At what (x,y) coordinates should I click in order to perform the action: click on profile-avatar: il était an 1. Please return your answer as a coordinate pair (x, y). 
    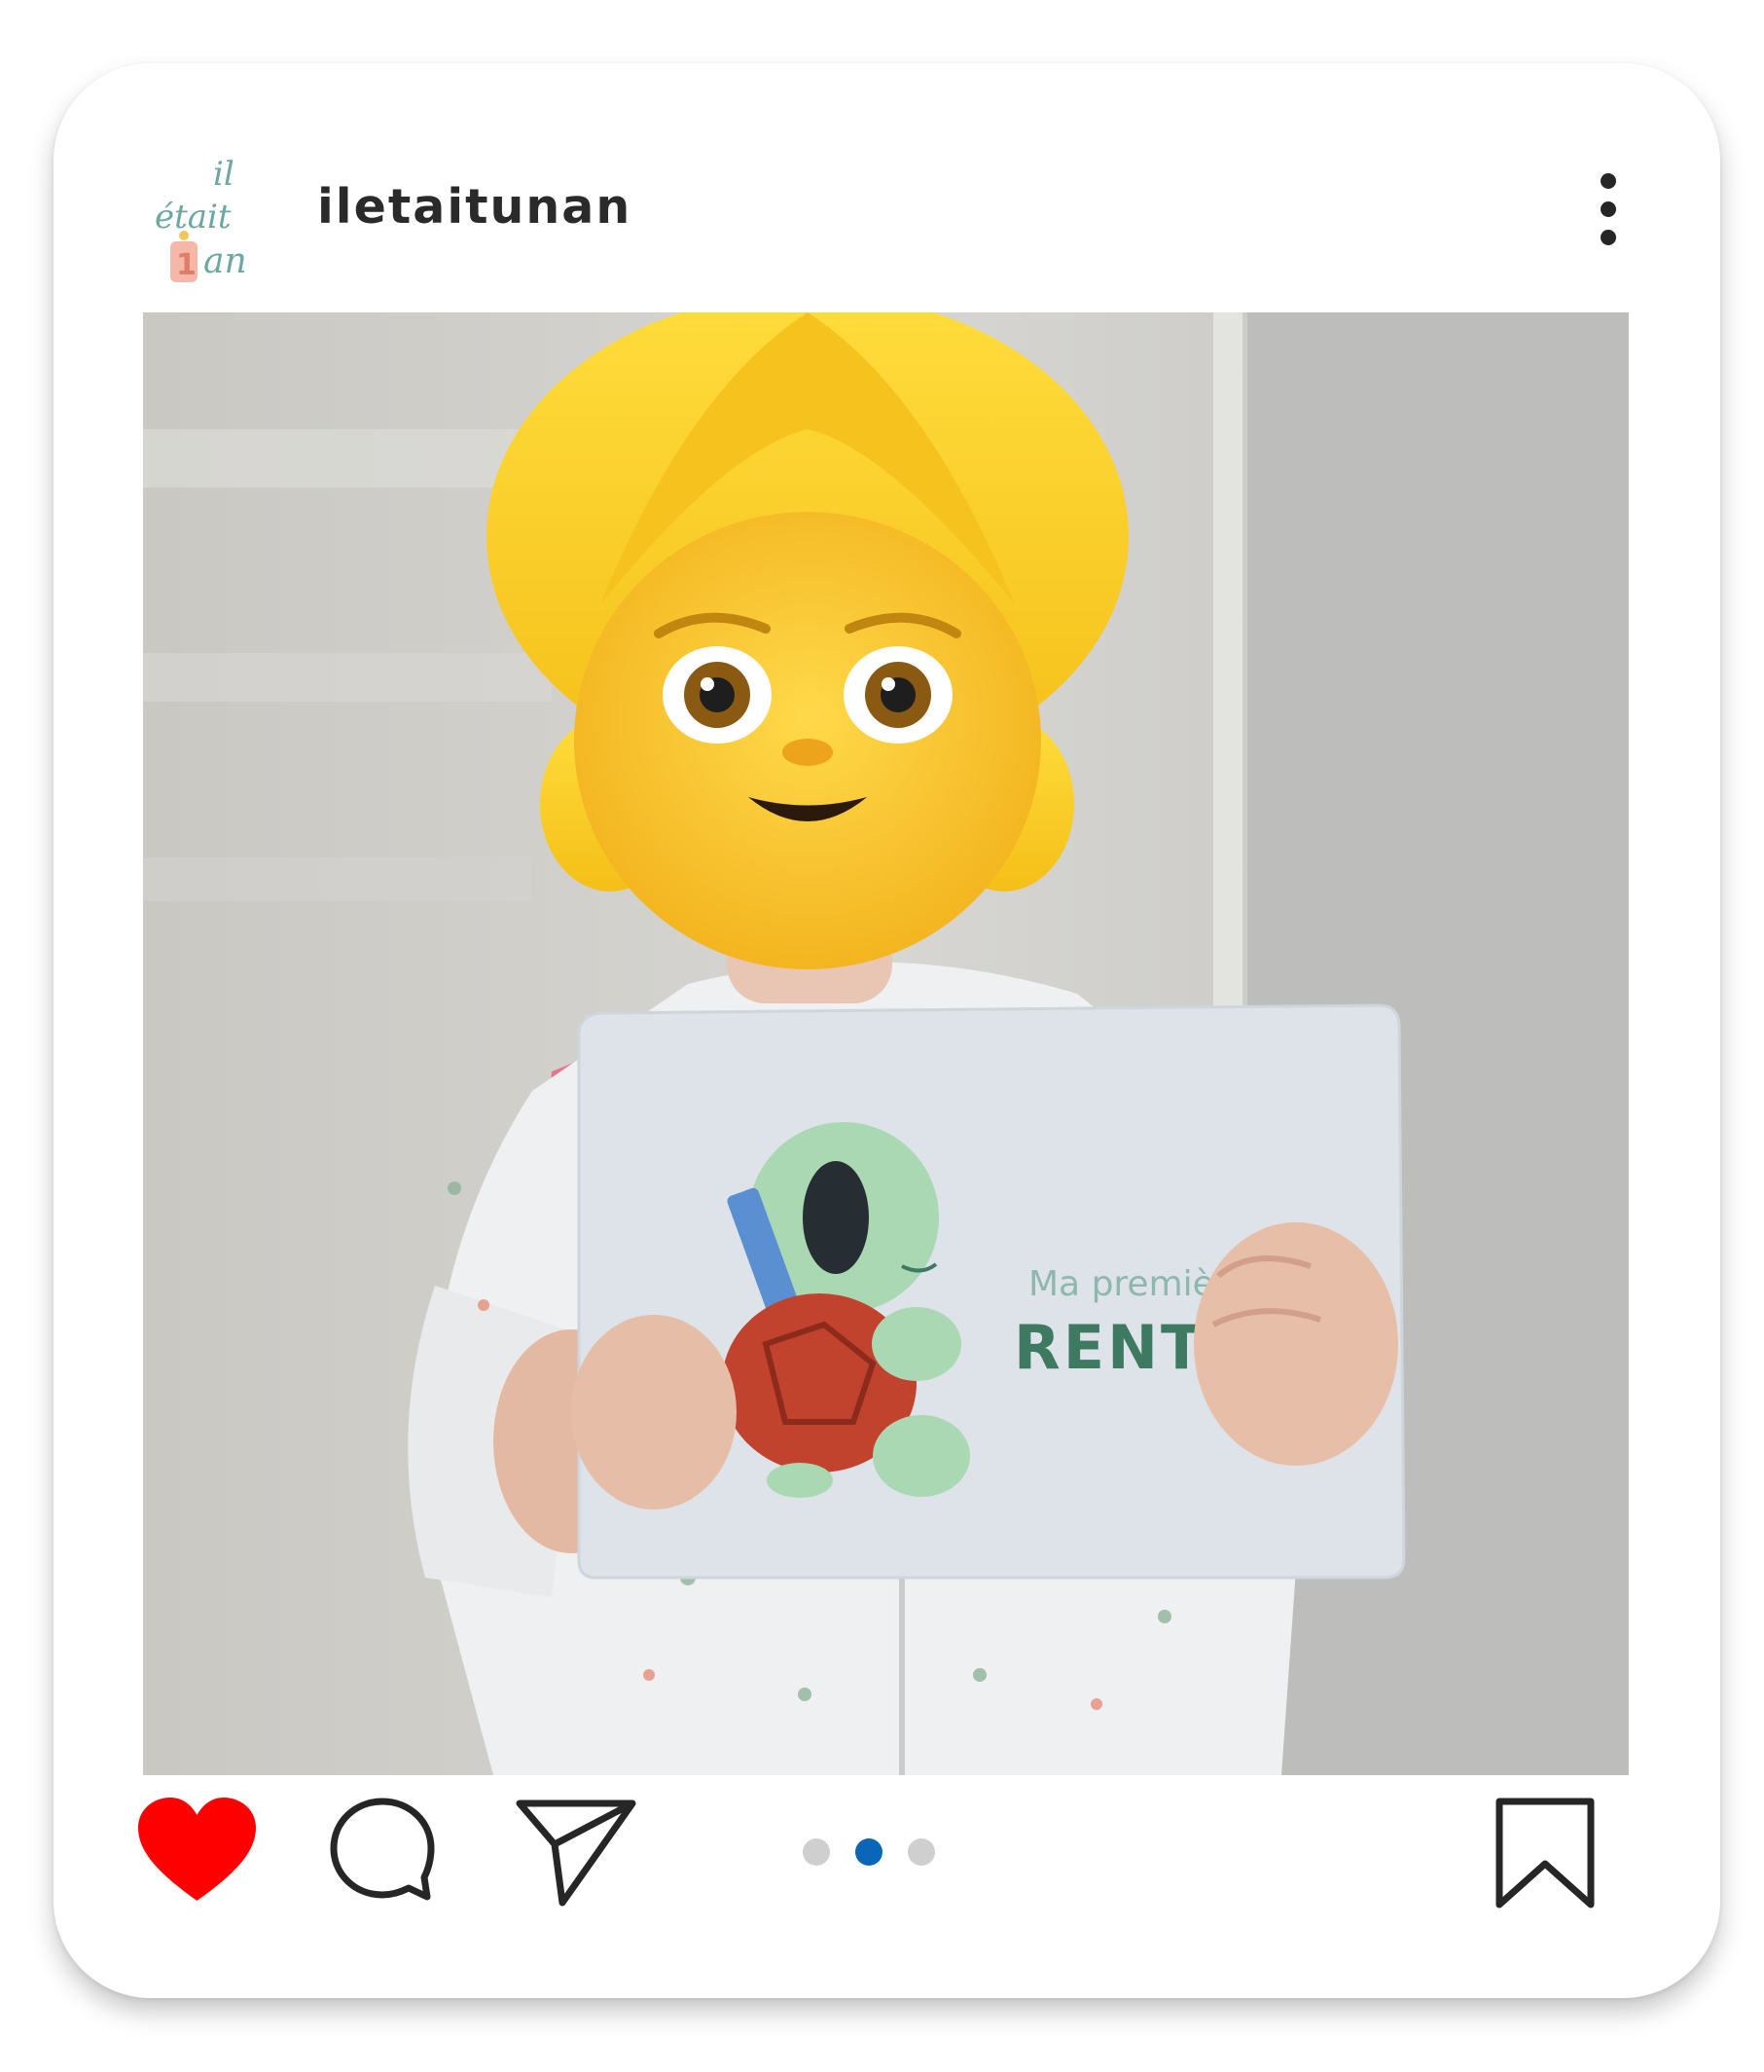
    Looking at the image, I should click on (216, 219).